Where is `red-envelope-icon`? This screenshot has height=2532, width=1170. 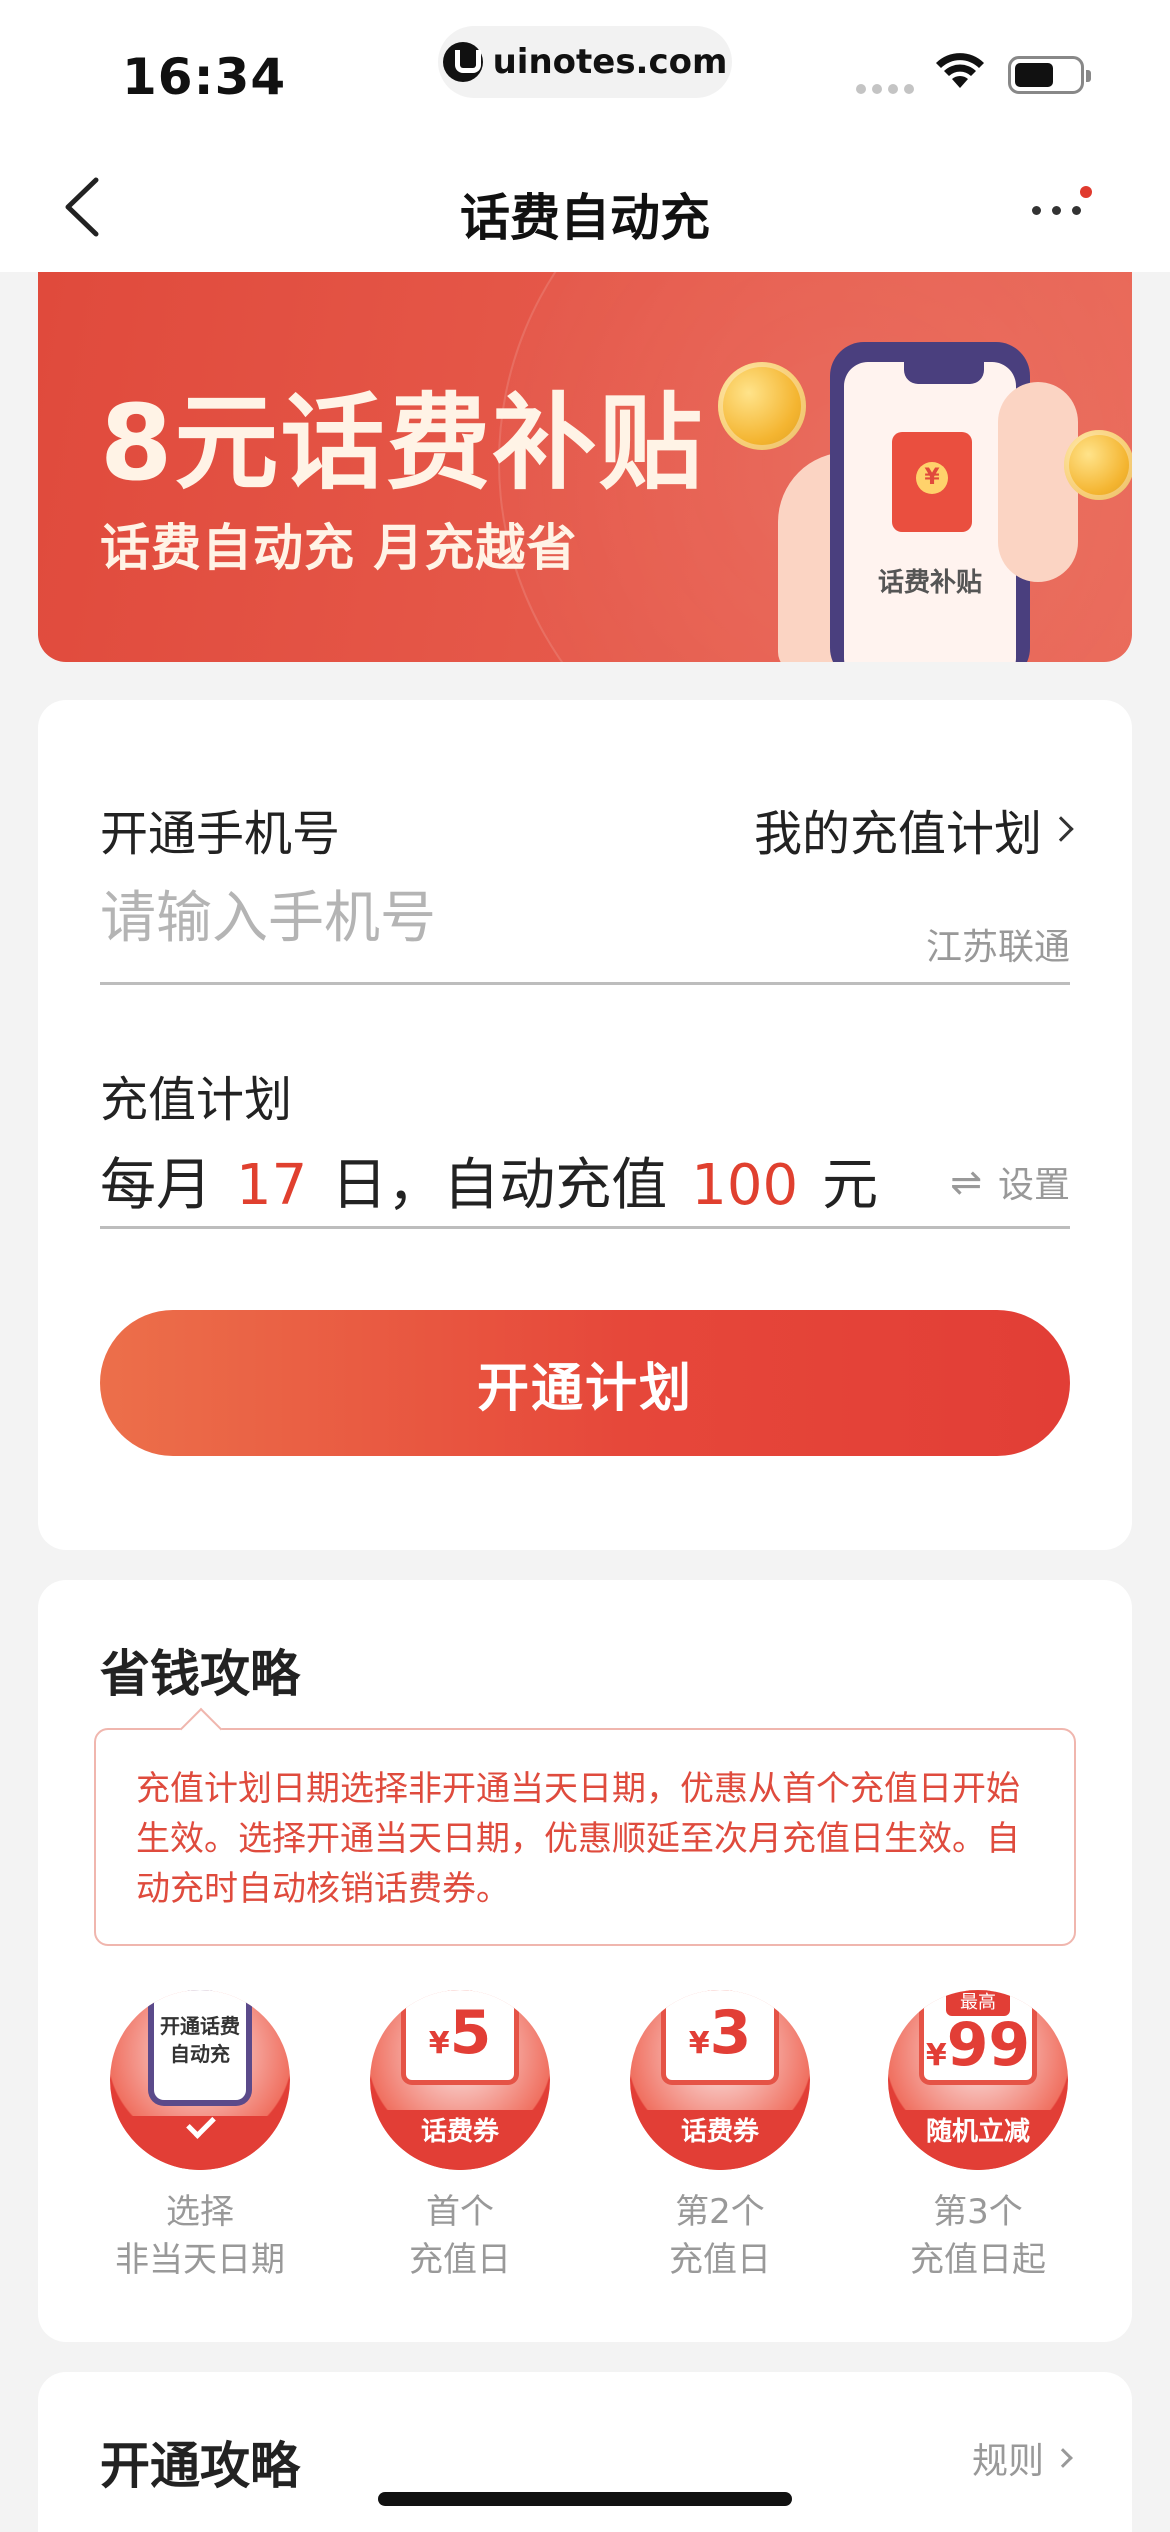 red-envelope-icon is located at coordinates (932, 482).